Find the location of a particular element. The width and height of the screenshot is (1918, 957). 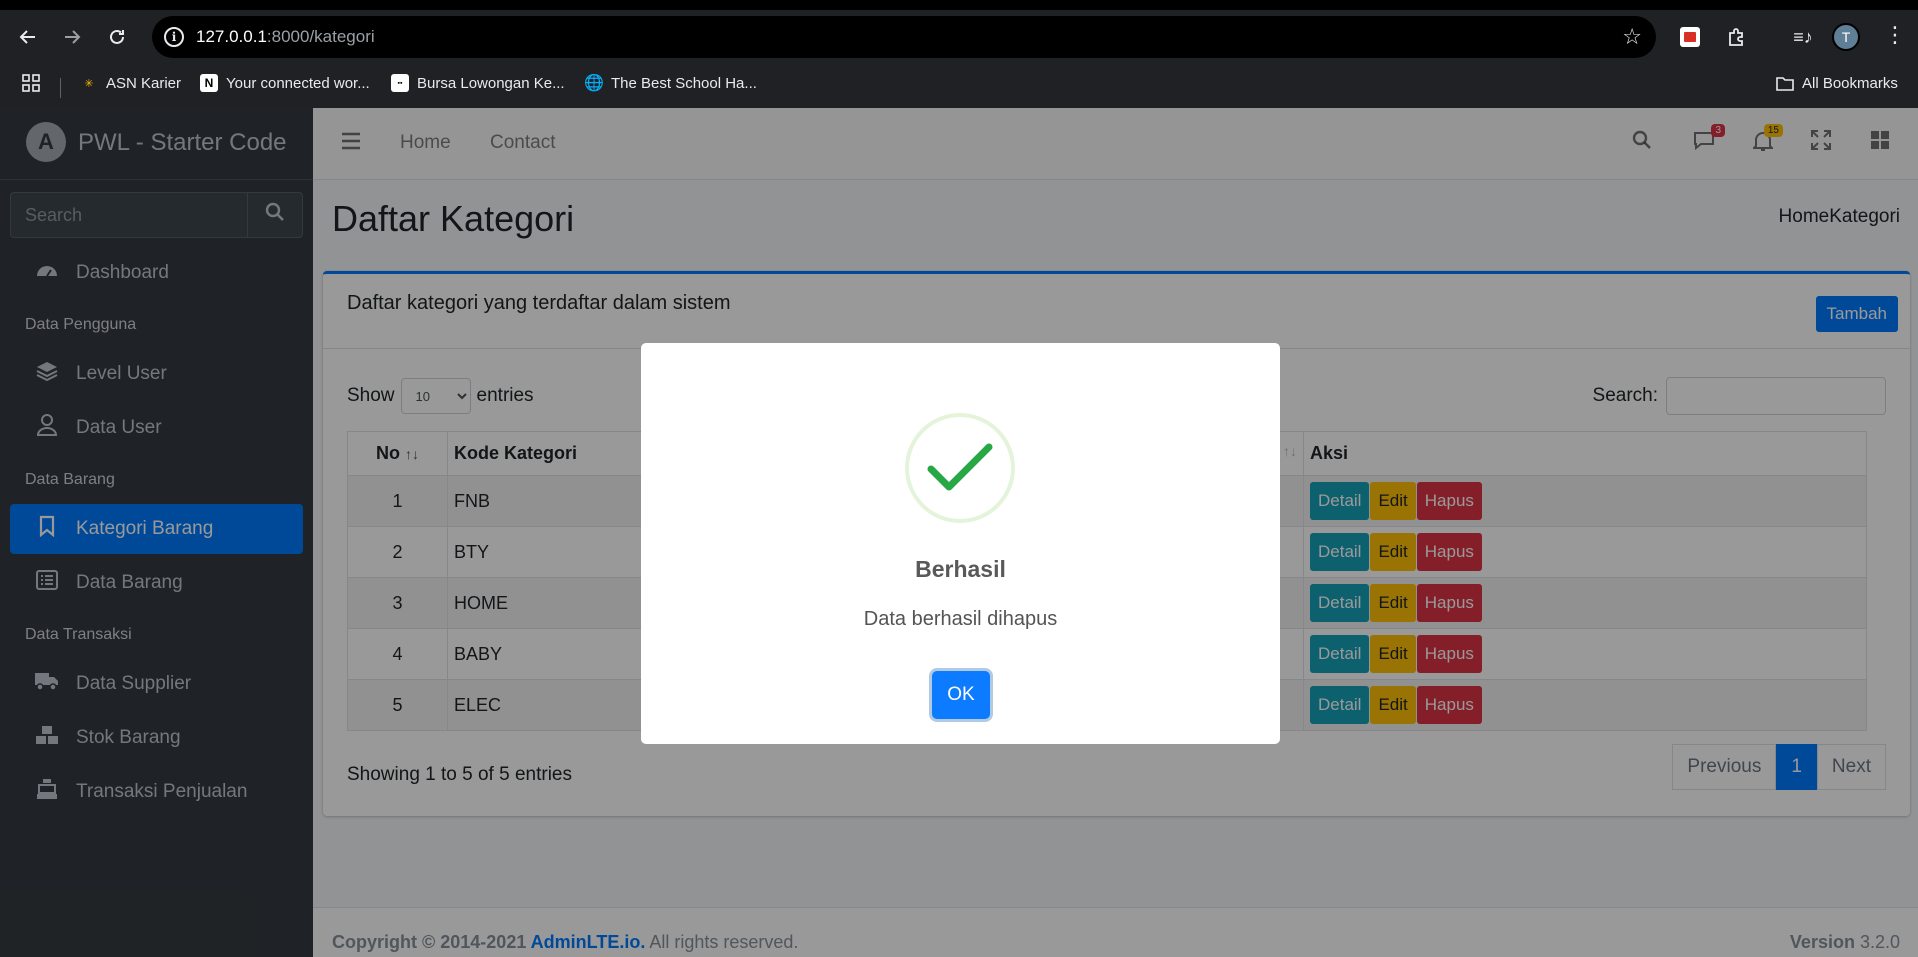

success-check-icon is located at coordinates (960, 468).